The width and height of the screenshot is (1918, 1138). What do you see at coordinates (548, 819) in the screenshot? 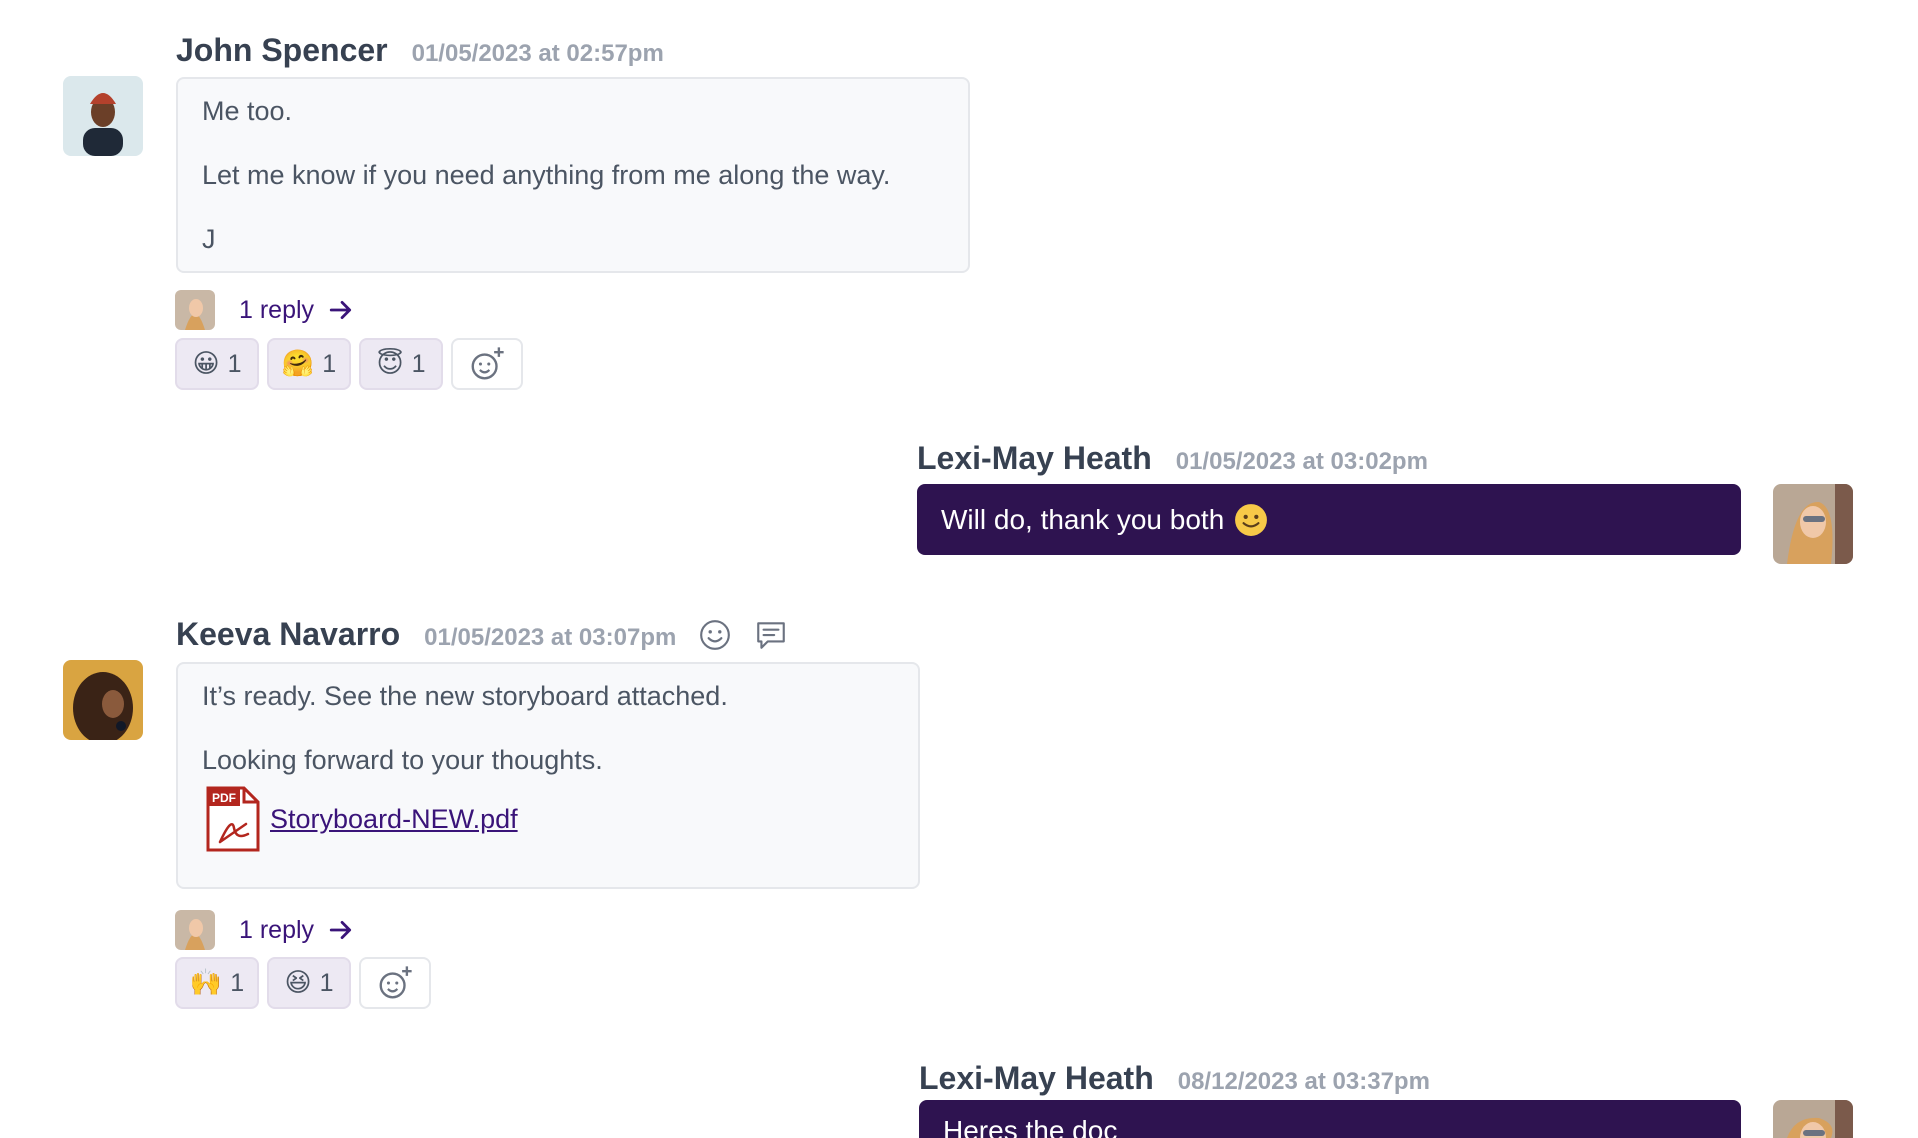
I see `attachment: PDF Storyboard-NEW.pdf` at bounding box center [548, 819].